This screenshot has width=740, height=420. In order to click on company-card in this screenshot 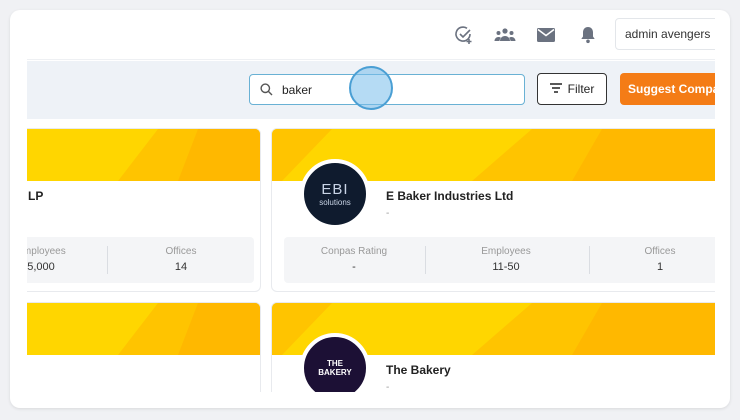, I will do `click(144, 347)`.